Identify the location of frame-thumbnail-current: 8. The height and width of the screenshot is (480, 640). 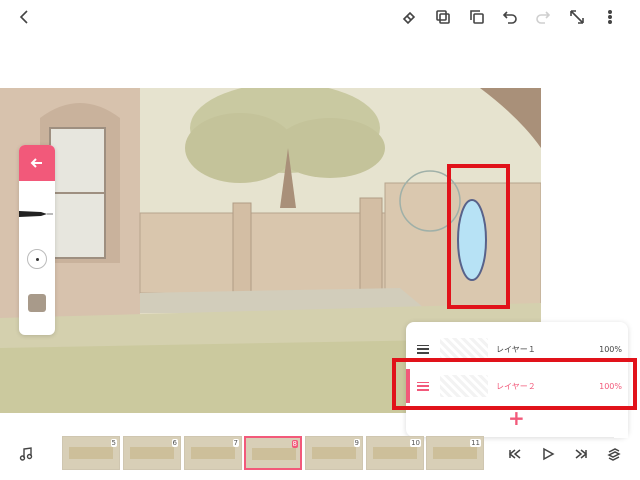
(273, 453).